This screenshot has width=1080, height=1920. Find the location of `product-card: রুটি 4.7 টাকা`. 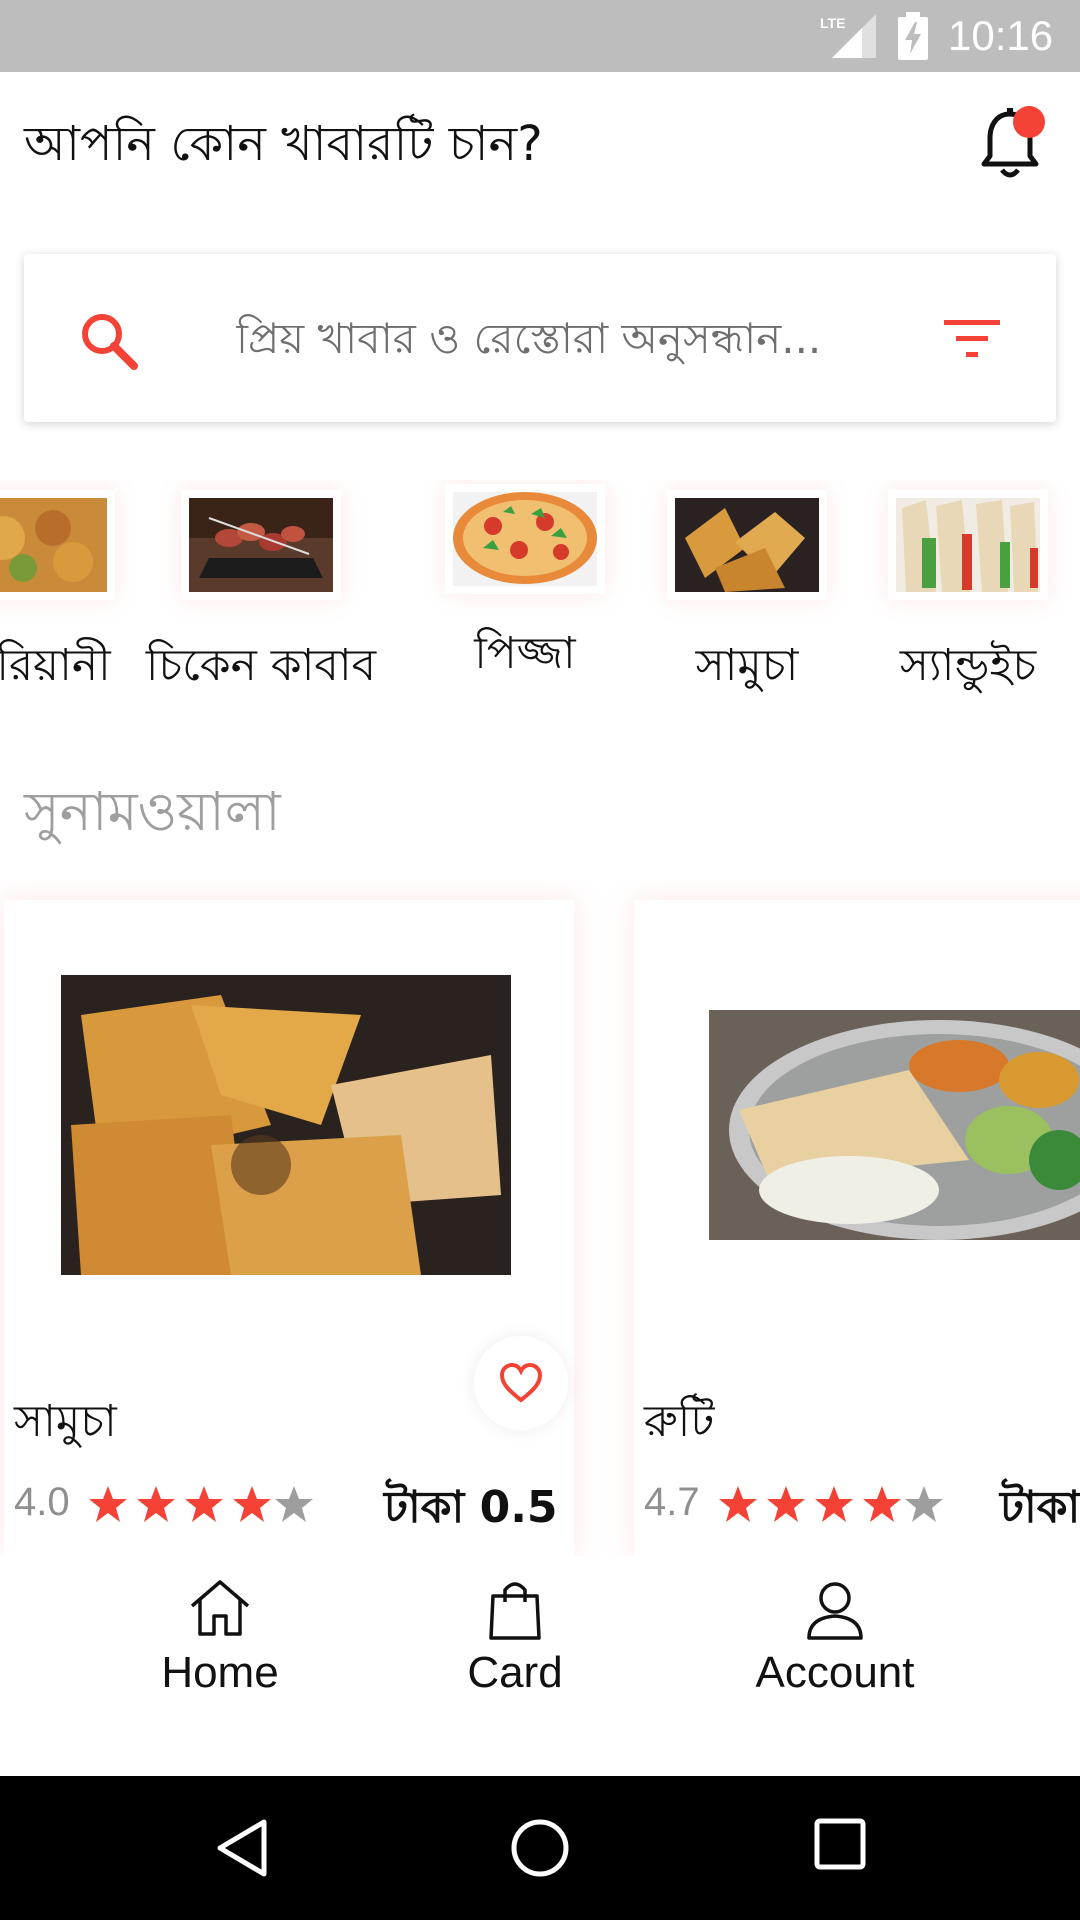

product-card: রুটি 4.7 টাকা is located at coordinates (857, 1228).